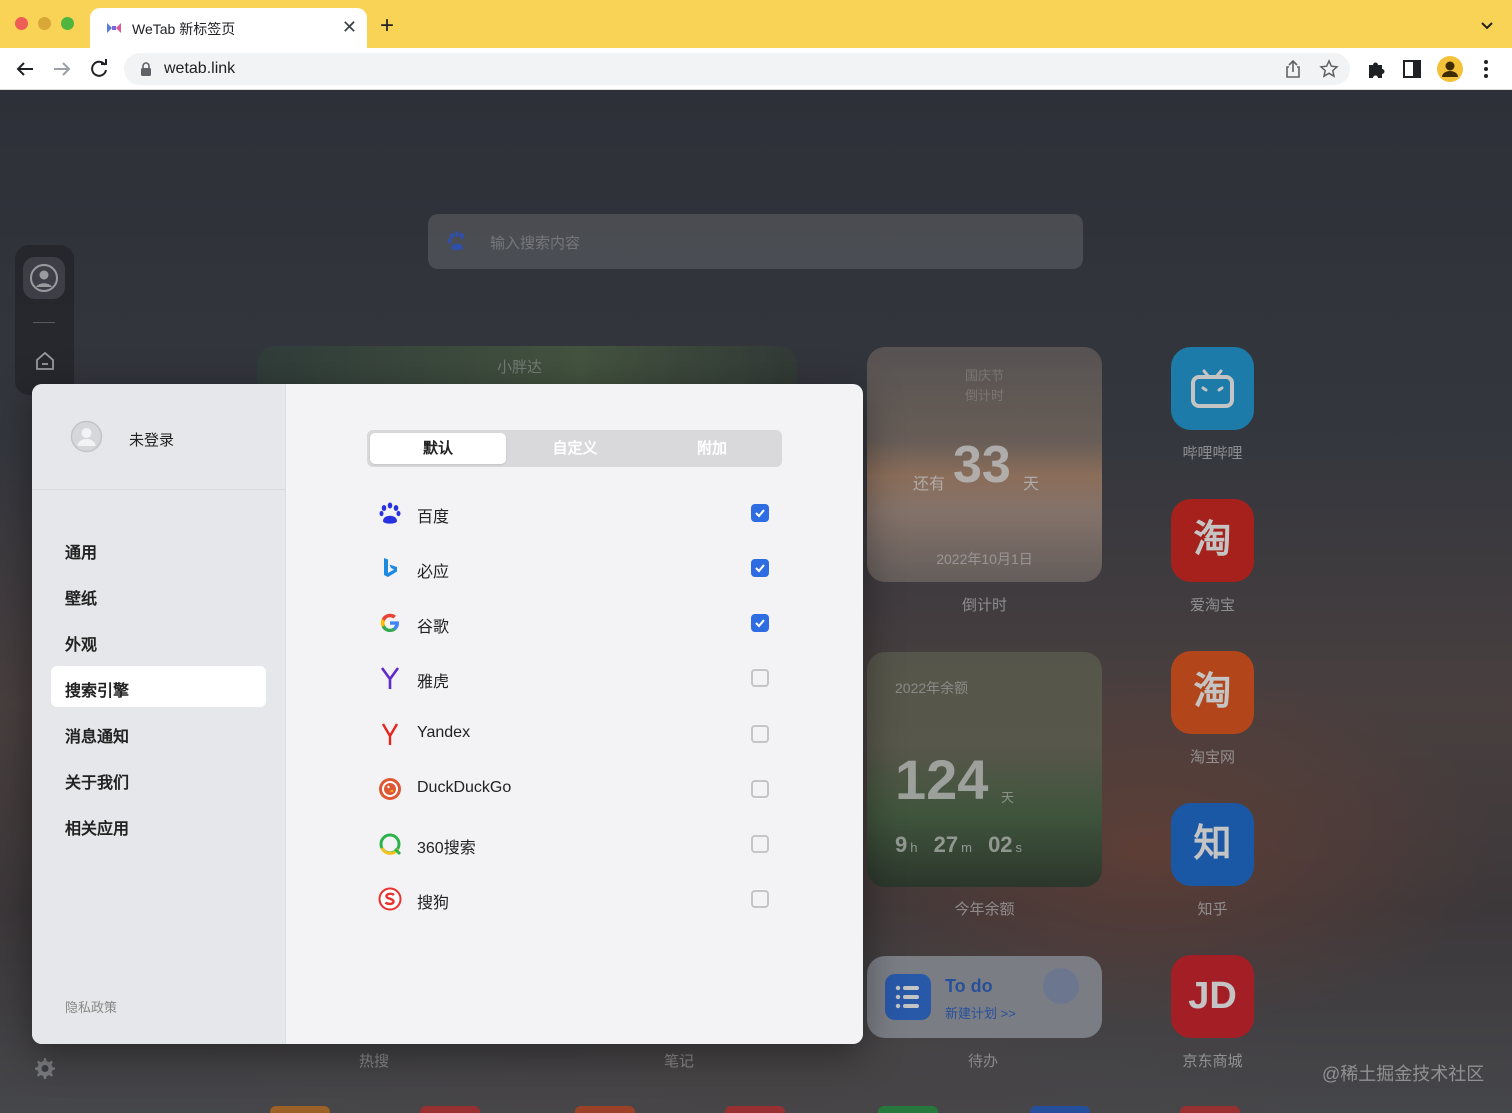  What do you see at coordinates (575, 513) in the screenshot?
I see `engine-row-baidu: 百度` at bounding box center [575, 513].